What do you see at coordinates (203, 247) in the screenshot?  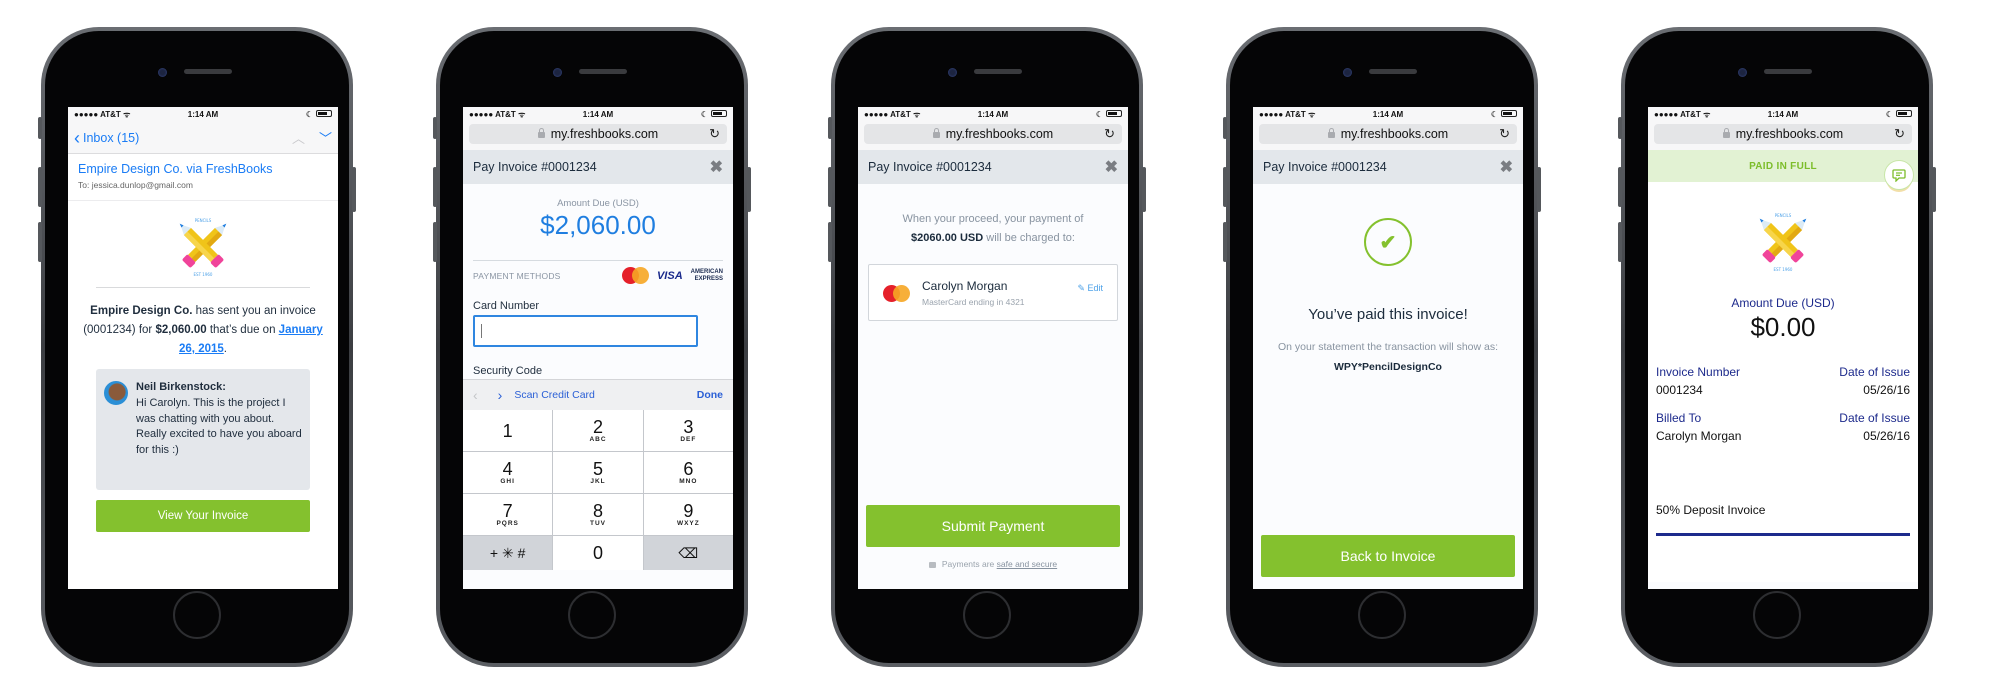 I see `pencils-logo: PENCILS EST 1960` at bounding box center [203, 247].